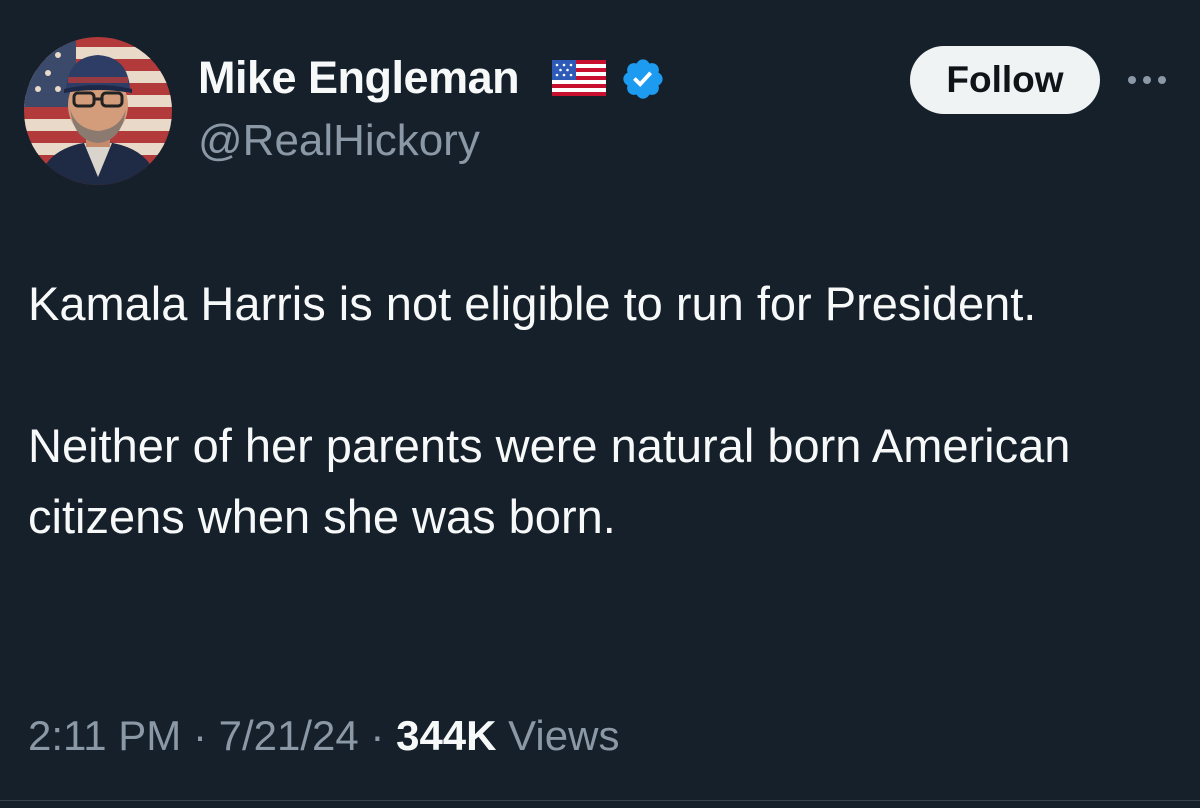 The image size is (1200, 808). What do you see at coordinates (359, 78) in the screenshot?
I see `display-name: Mike Engleman` at bounding box center [359, 78].